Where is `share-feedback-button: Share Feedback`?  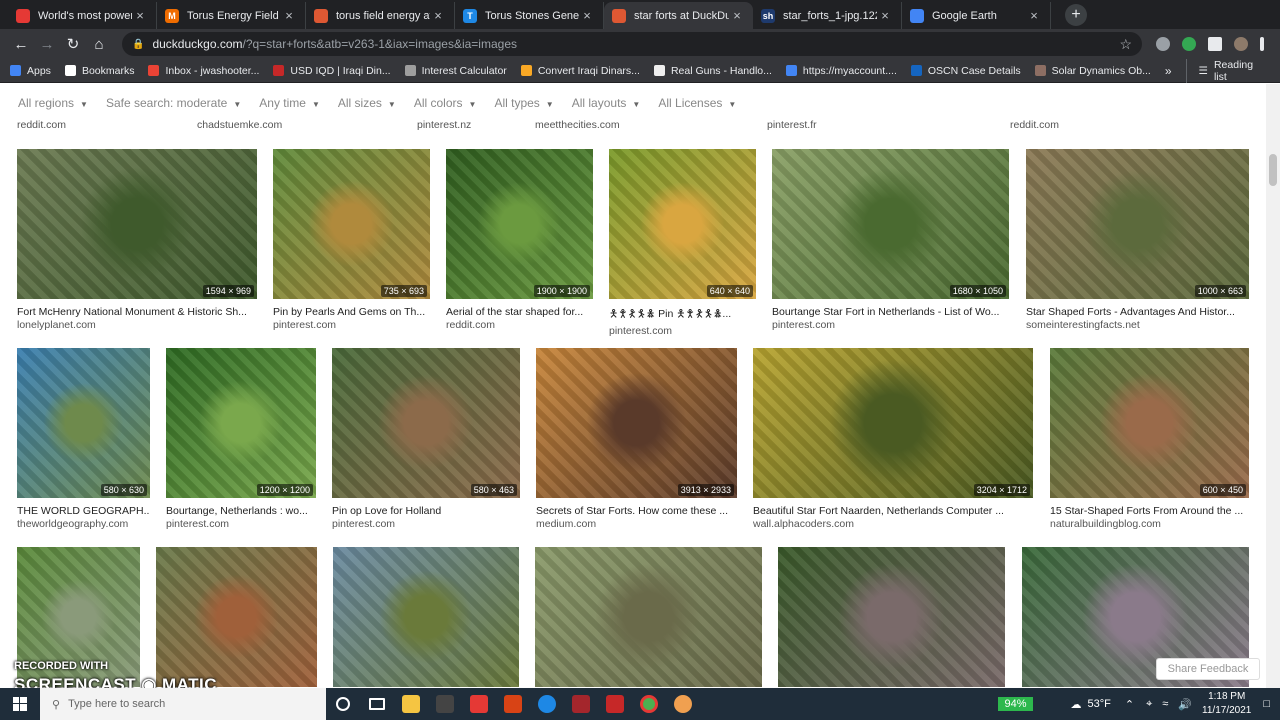 share-feedback-button: Share Feedback is located at coordinates (1208, 669).